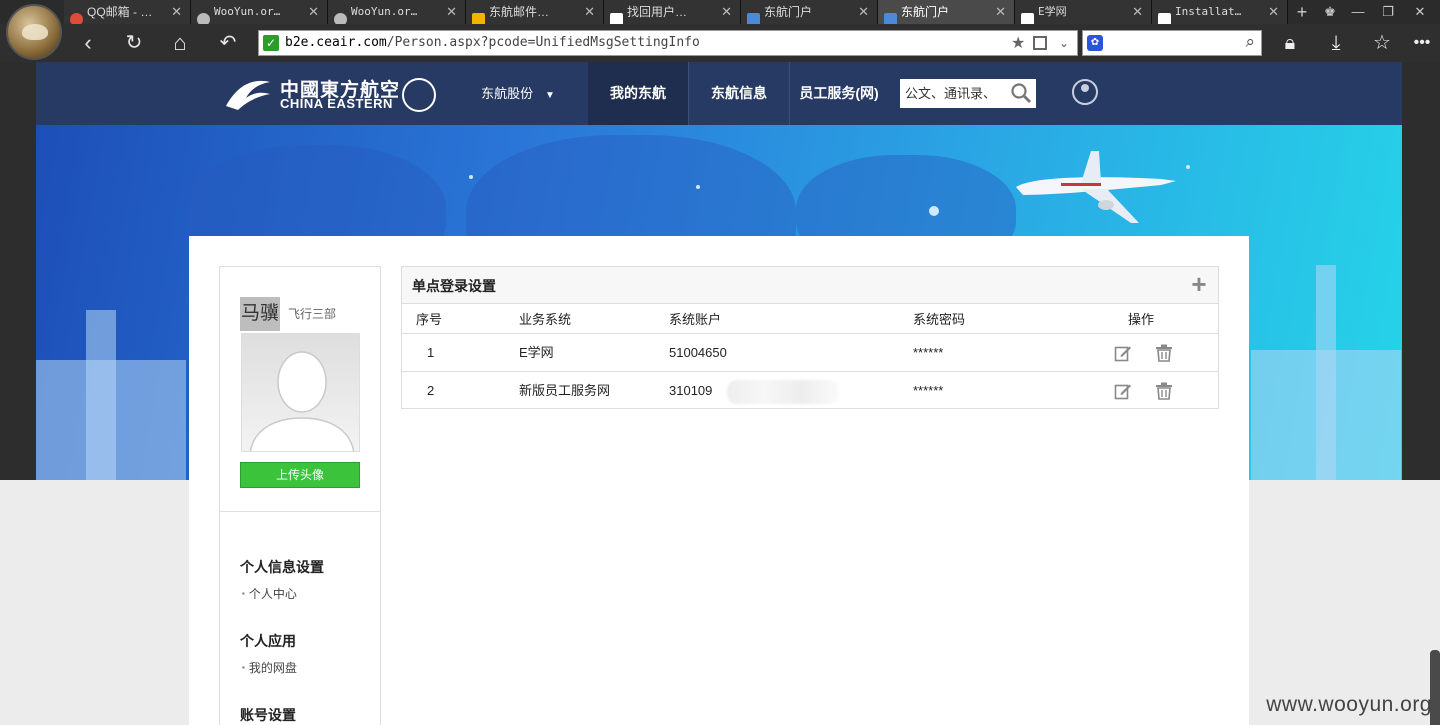  I want to click on lock-icon: 🔒︎, so click(1290, 43).